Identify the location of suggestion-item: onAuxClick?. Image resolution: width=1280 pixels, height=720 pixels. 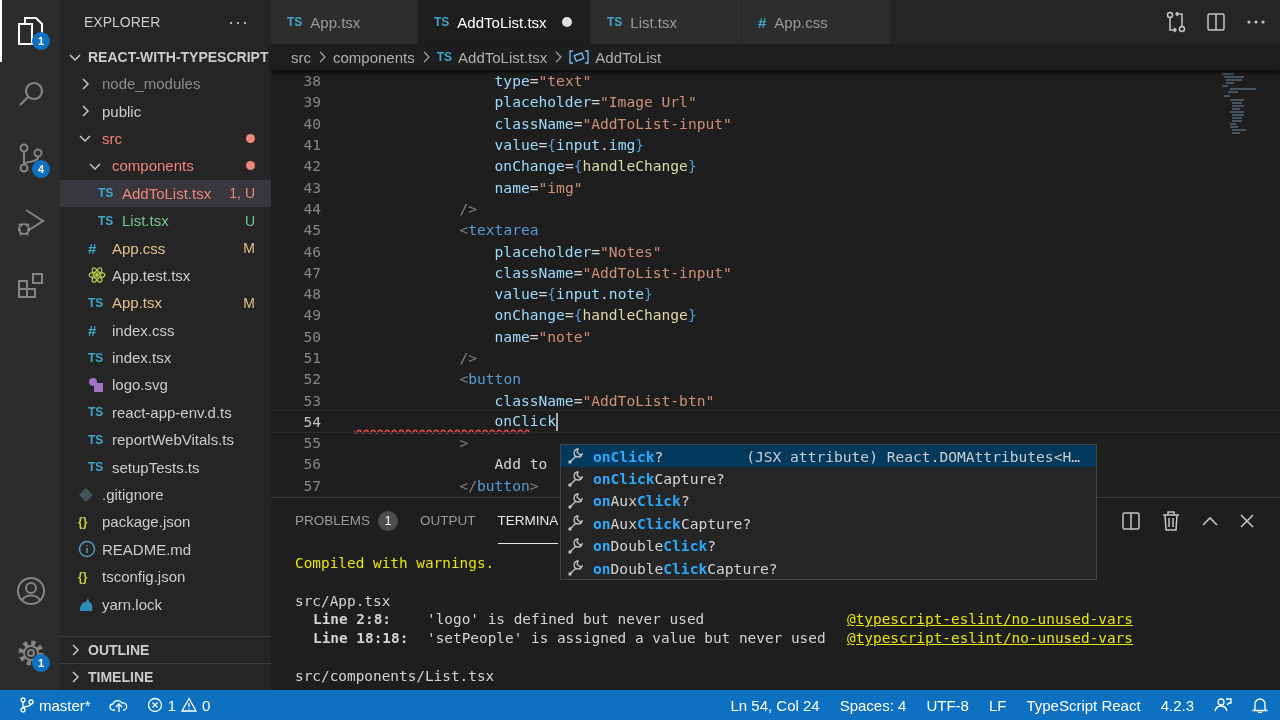
(828, 501).